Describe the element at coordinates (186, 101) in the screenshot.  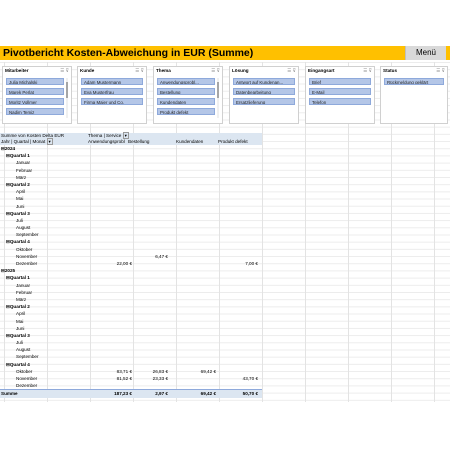
I see `slicer-item: Kundendaten` at that location.